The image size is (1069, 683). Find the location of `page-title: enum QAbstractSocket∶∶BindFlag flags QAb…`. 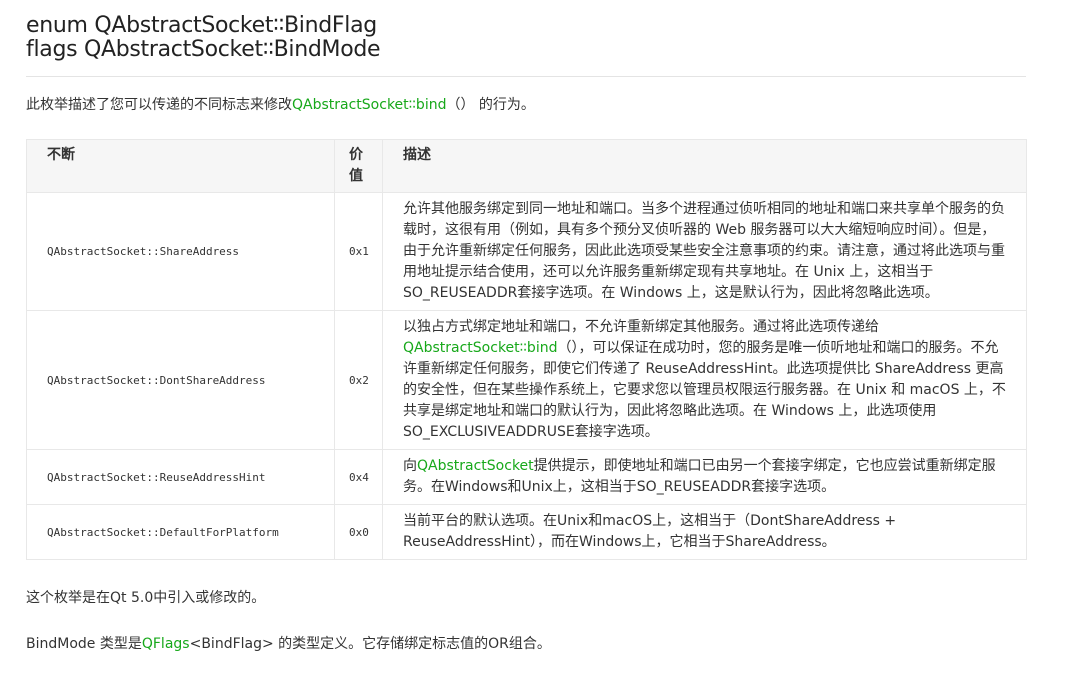

page-title: enum QAbstractSocket∶∶BindFlag flags QAb… is located at coordinates (526, 38).